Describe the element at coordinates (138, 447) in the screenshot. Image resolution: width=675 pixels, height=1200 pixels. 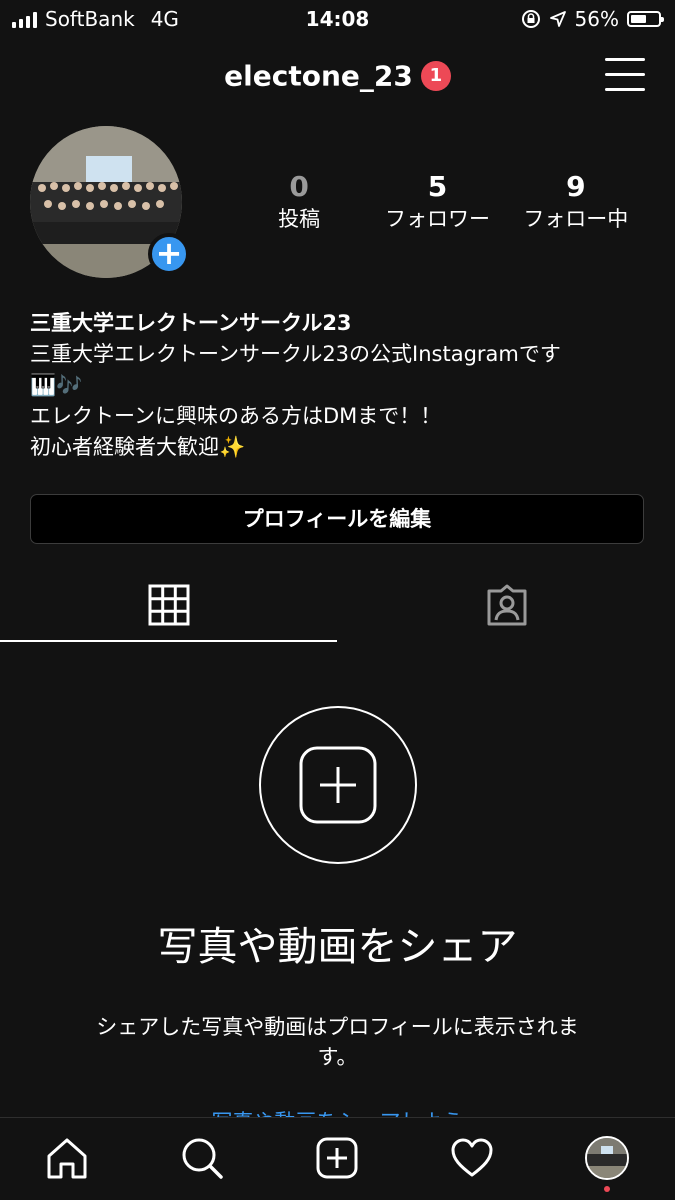
I see `bio-line: 初心者経験者大歓迎✨` at that location.